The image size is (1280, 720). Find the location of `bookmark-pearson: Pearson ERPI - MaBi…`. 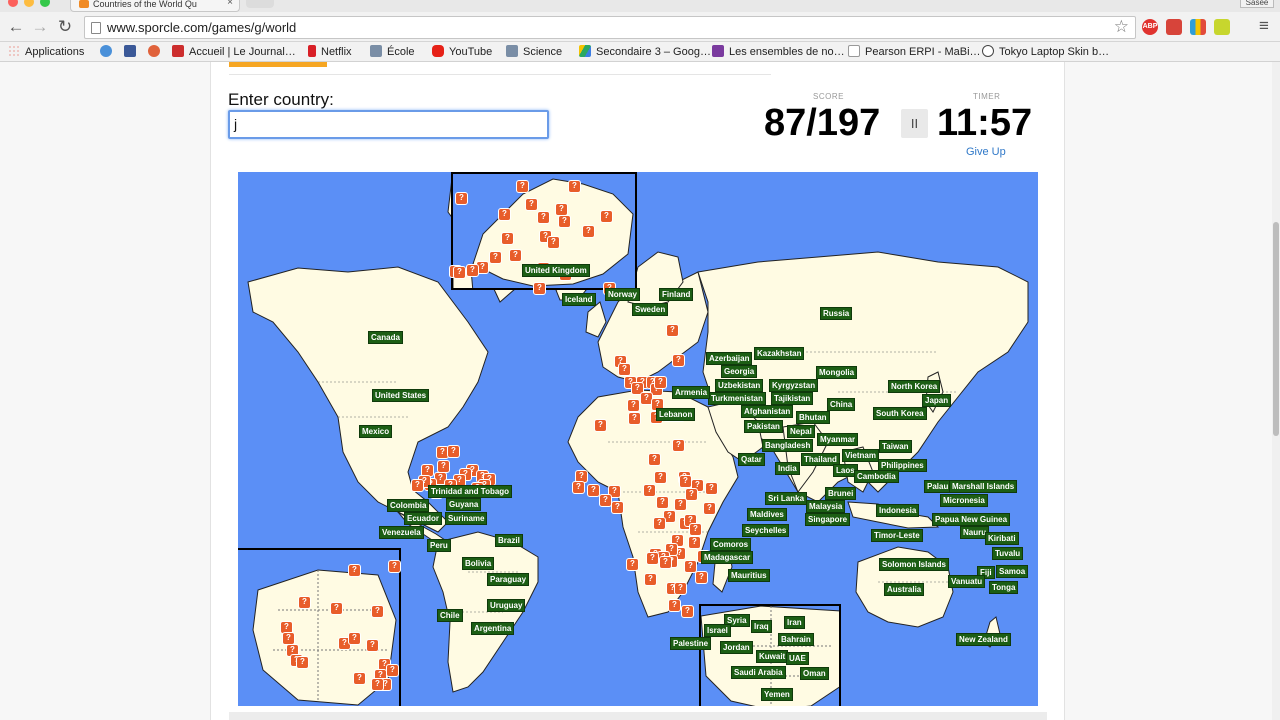

bookmark-pearson: Pearson ERPI - MaBi… is located at coordinates (914, 51).